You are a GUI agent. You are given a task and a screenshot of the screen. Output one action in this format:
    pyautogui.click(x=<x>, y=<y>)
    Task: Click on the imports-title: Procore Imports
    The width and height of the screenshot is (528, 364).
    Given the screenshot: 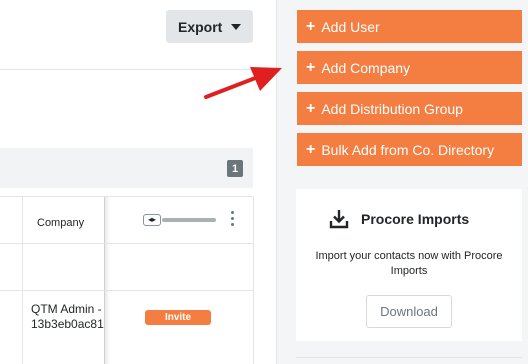 What is the action you would take?
    pyautogui.click(x=415, y=219)
    